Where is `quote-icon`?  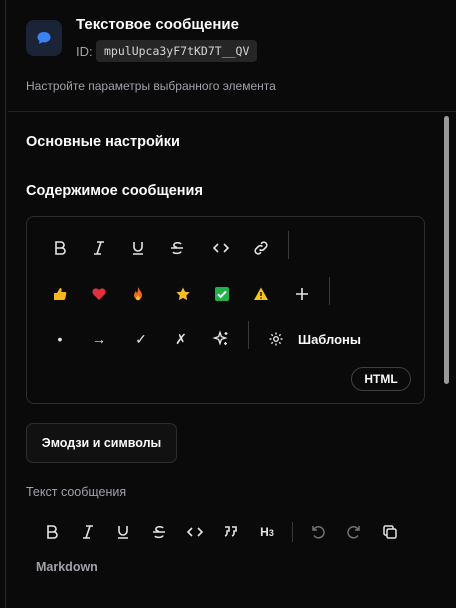 quote-icon is located at coordinates (230, 531).